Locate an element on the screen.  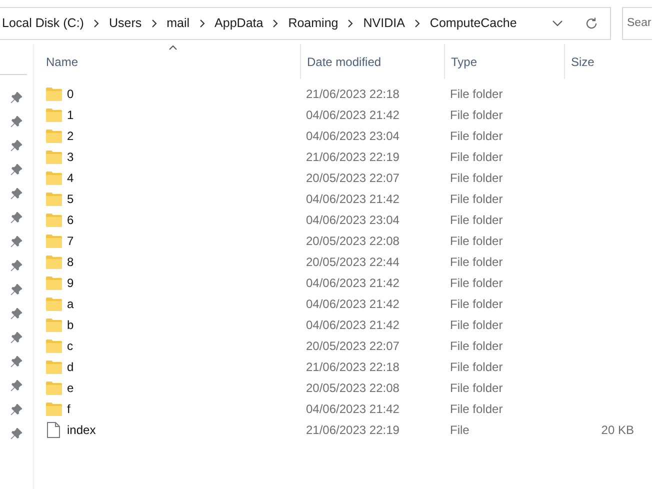
file-row: 6 04/06/2023 23:04 File folder is located at coordinates (349, 219).